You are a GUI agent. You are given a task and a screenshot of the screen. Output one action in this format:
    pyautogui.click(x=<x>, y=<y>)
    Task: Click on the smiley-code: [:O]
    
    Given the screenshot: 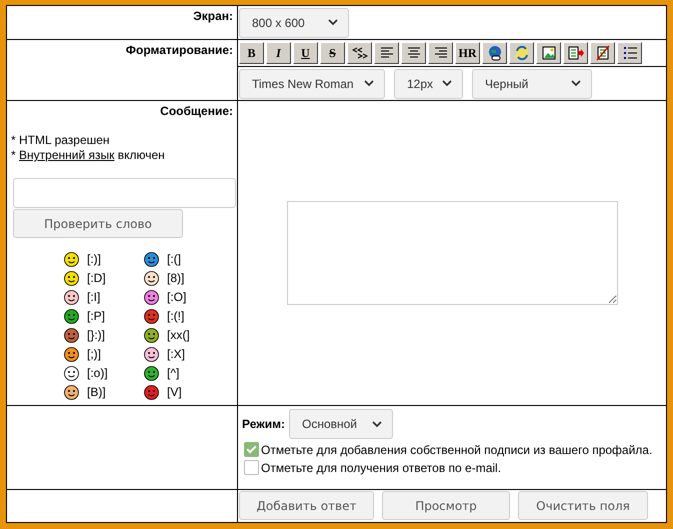 What is the action you would take?
    pyautogui.click(x=176, y=297)
    